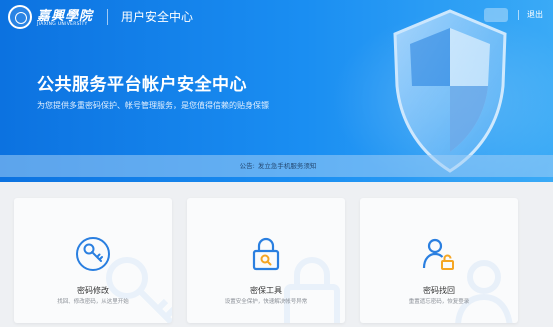  I want to click on top-bar: 嘉興學院 JIAXING UNIVERSITY 用户安全中心 退出, so click(276, 17).